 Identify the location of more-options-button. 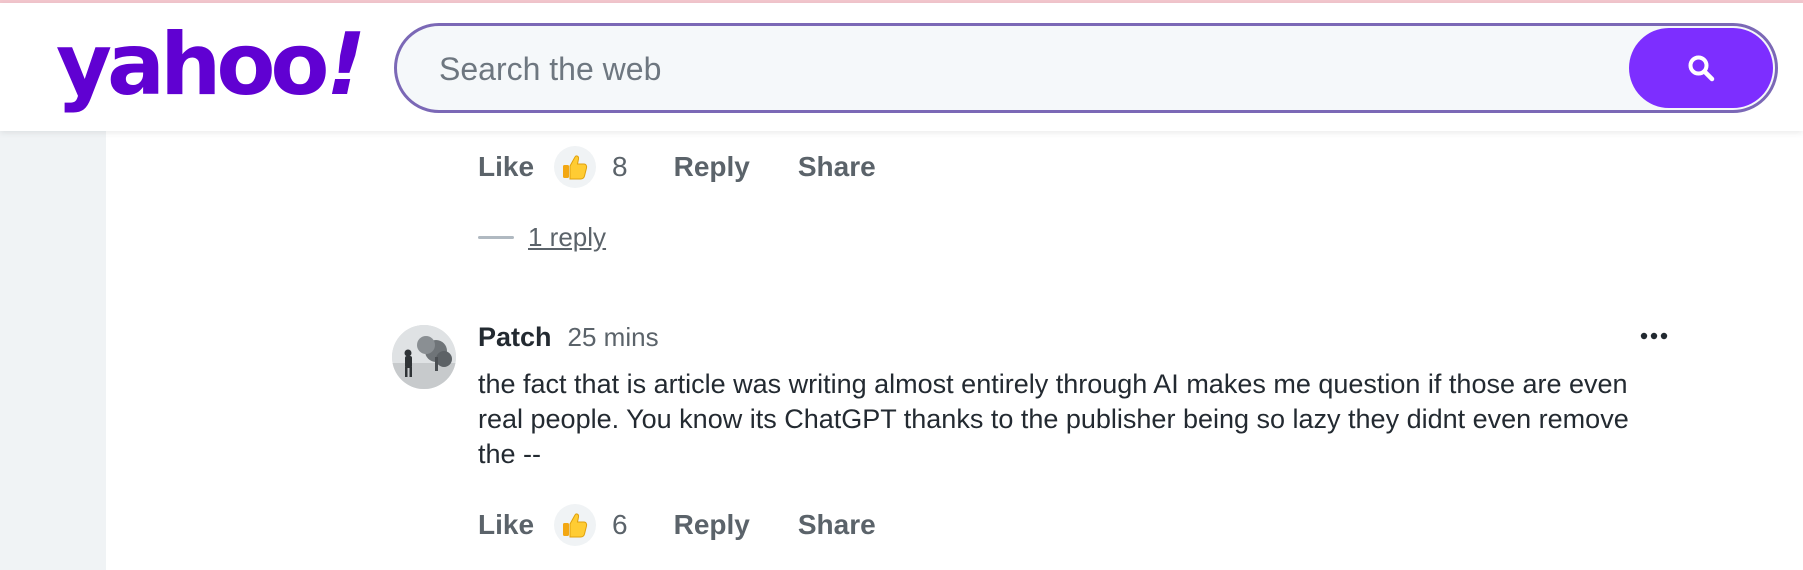
(1654, 336).